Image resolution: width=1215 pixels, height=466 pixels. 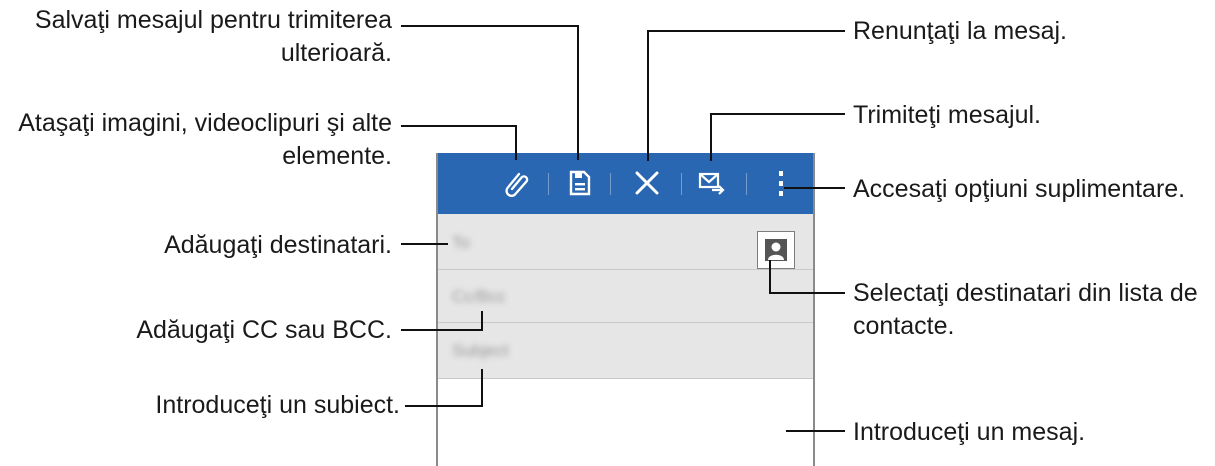 What do you see at coordinates (625, 242) in the screenshot?
I see `to-field: To` at bounding box center [625, 242].